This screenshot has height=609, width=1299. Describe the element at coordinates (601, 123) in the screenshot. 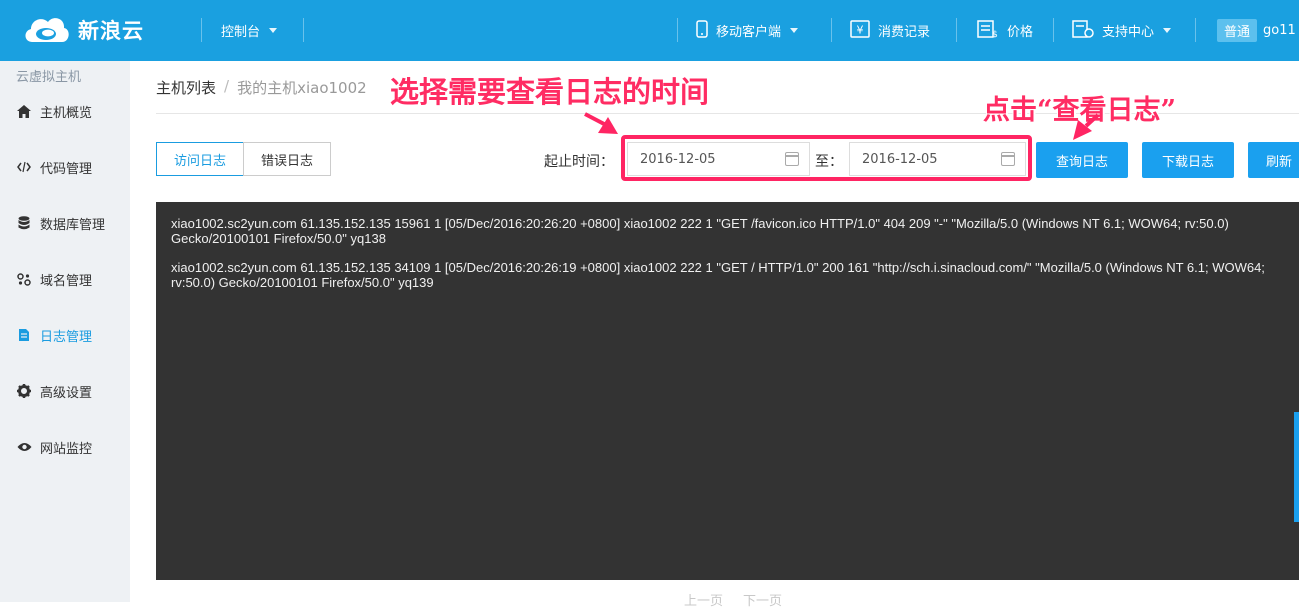

I see `arrow-to-date-range-icon` at that location.